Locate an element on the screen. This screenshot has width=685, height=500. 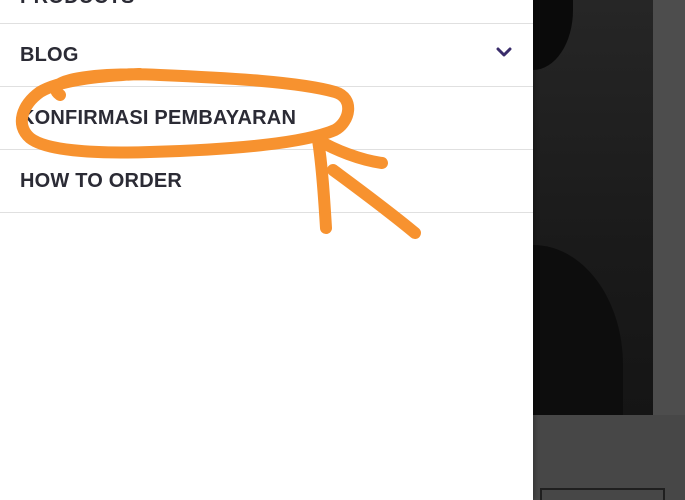
menu-item-blog: BLOG is located at coordinates (266, 55).